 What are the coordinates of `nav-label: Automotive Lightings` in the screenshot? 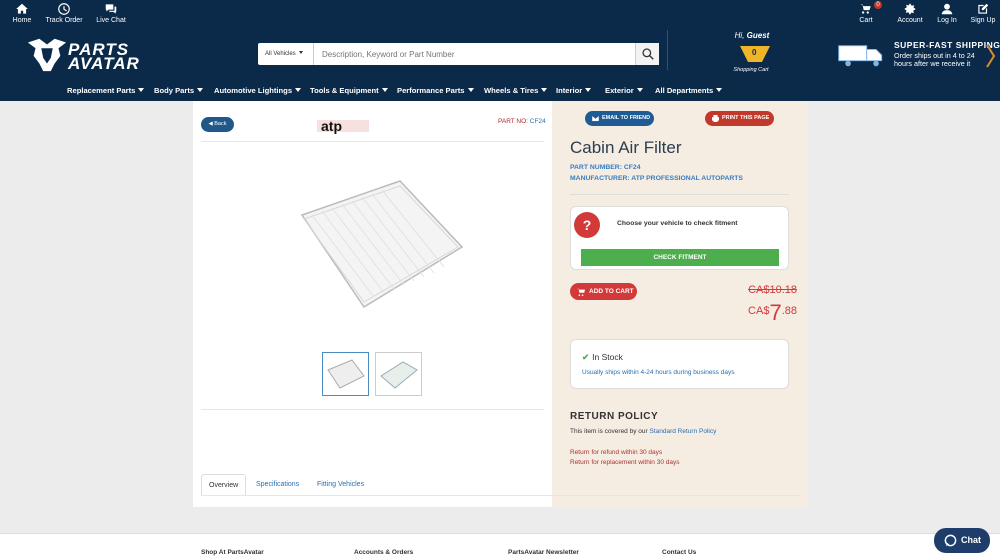 It's located at (253, 90).